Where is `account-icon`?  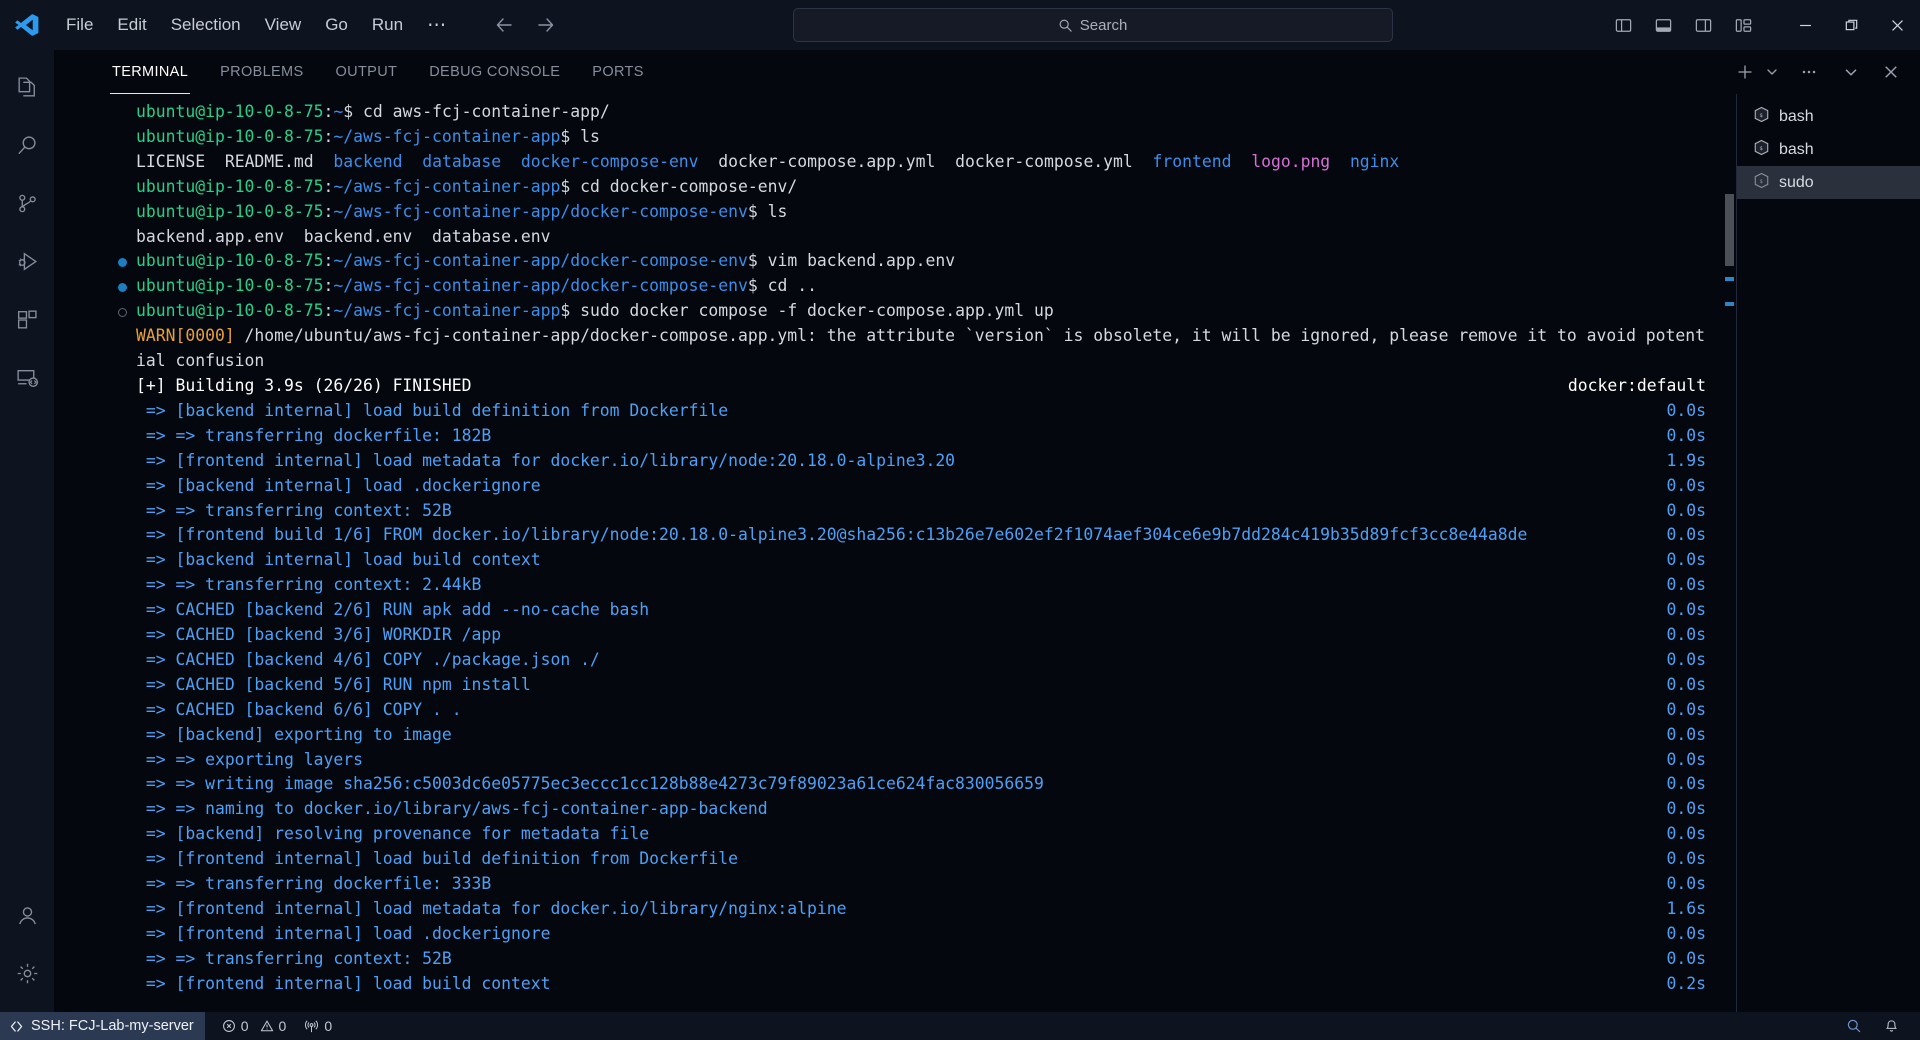 account-icon is located at coordinates (27, 915).